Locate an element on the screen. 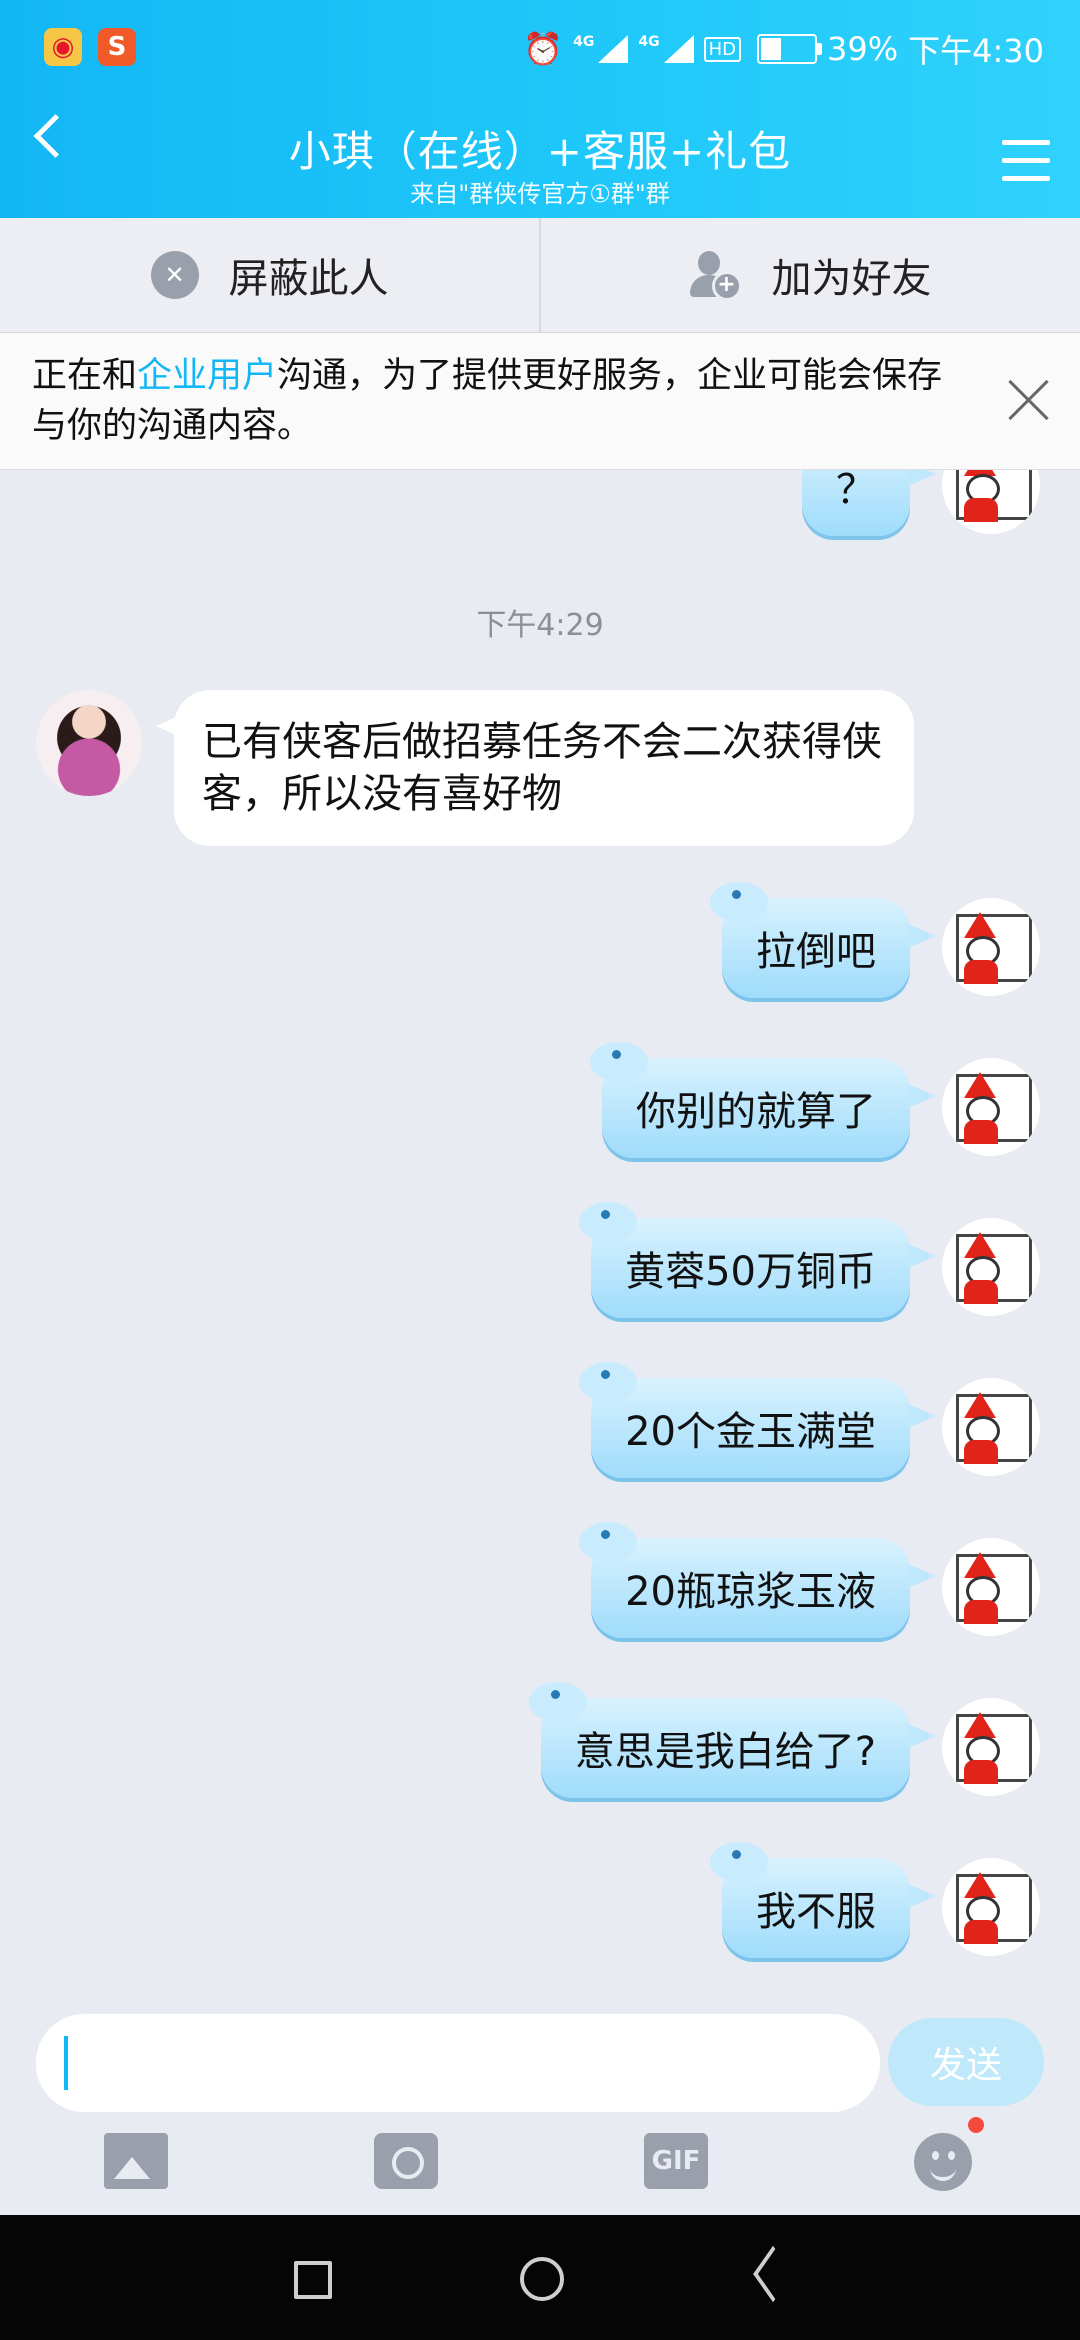  back-nav-button is located at coordinates (768, 2275).